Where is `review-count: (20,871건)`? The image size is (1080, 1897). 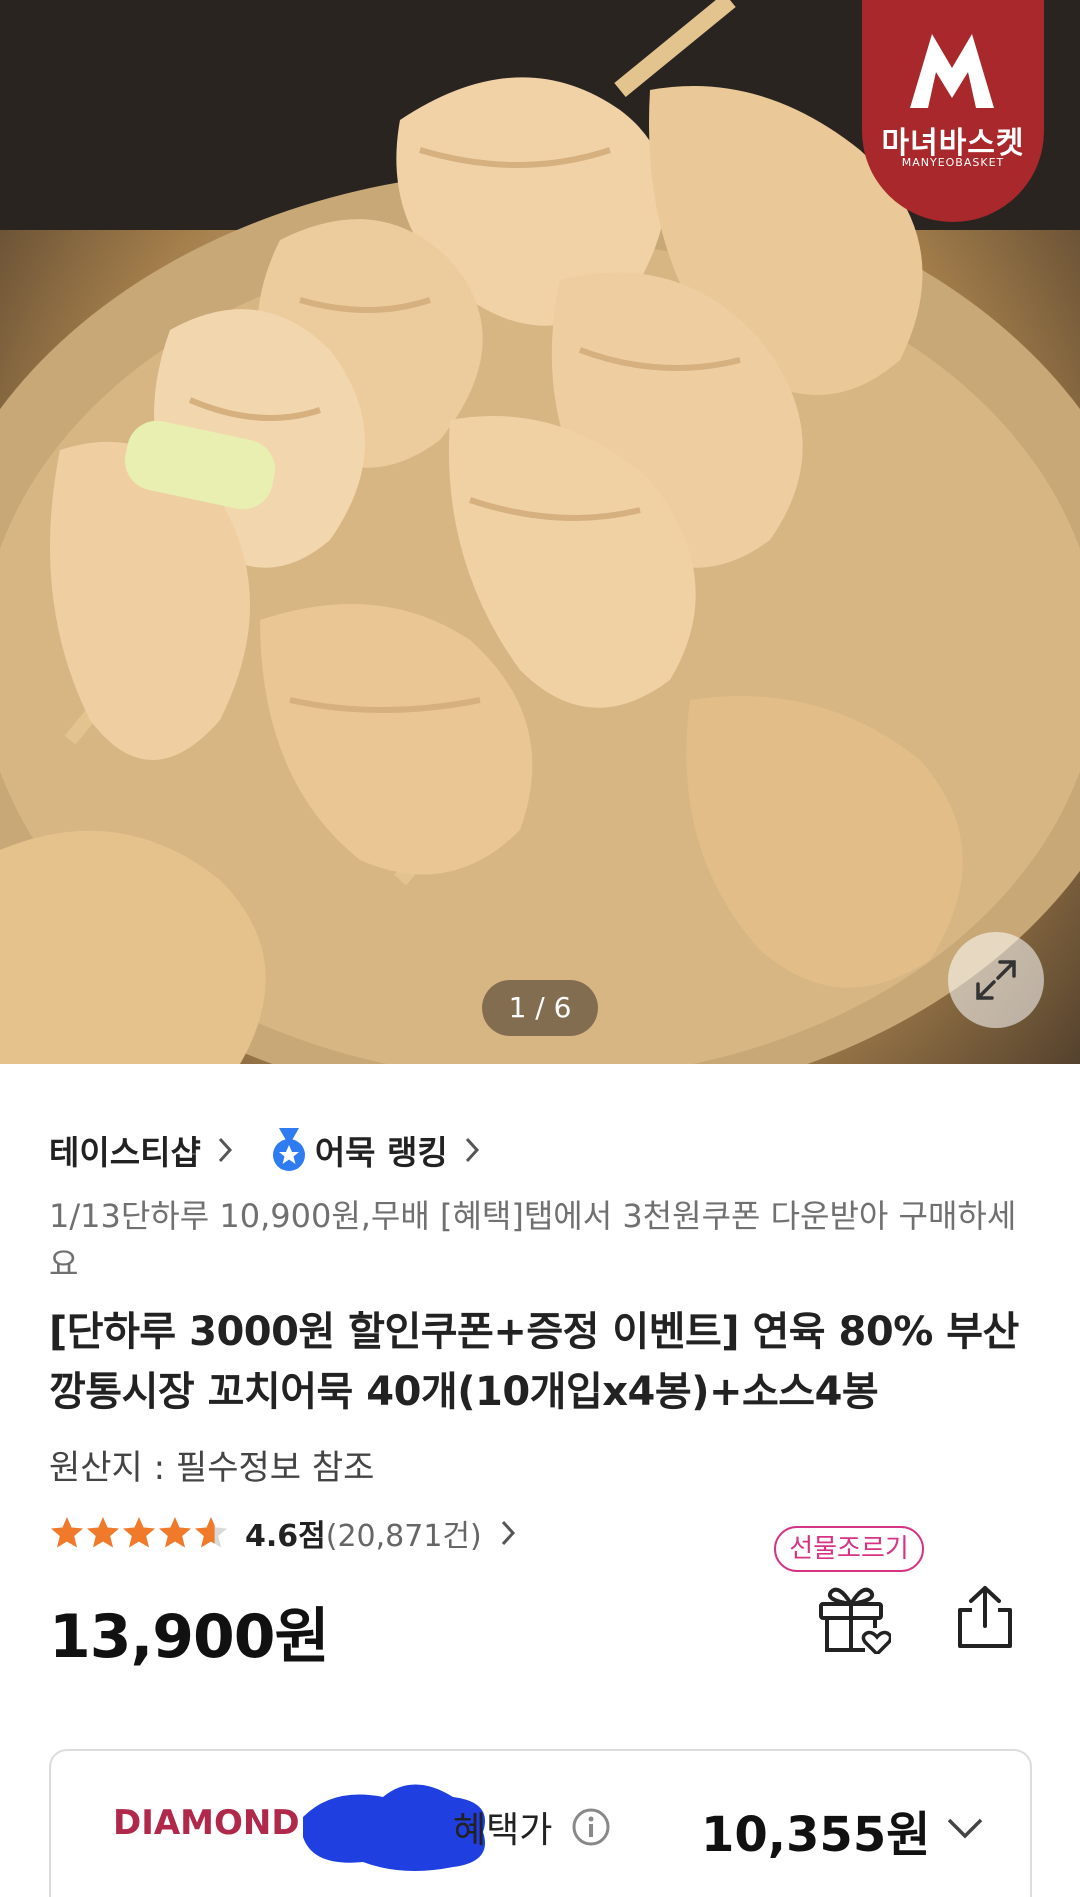 review-count: (20,871건) is located at coordinates (403, 1536).